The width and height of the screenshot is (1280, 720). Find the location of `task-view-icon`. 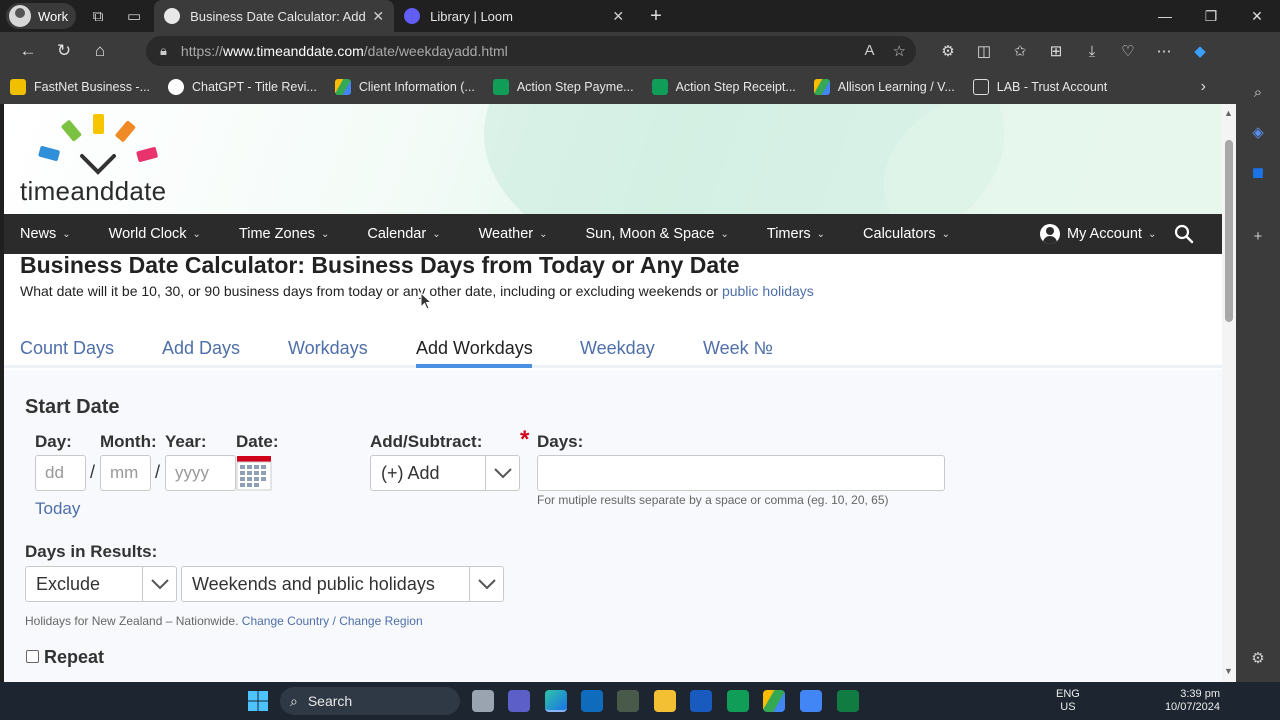

task-view-icon is located at coordinates (483, 701).